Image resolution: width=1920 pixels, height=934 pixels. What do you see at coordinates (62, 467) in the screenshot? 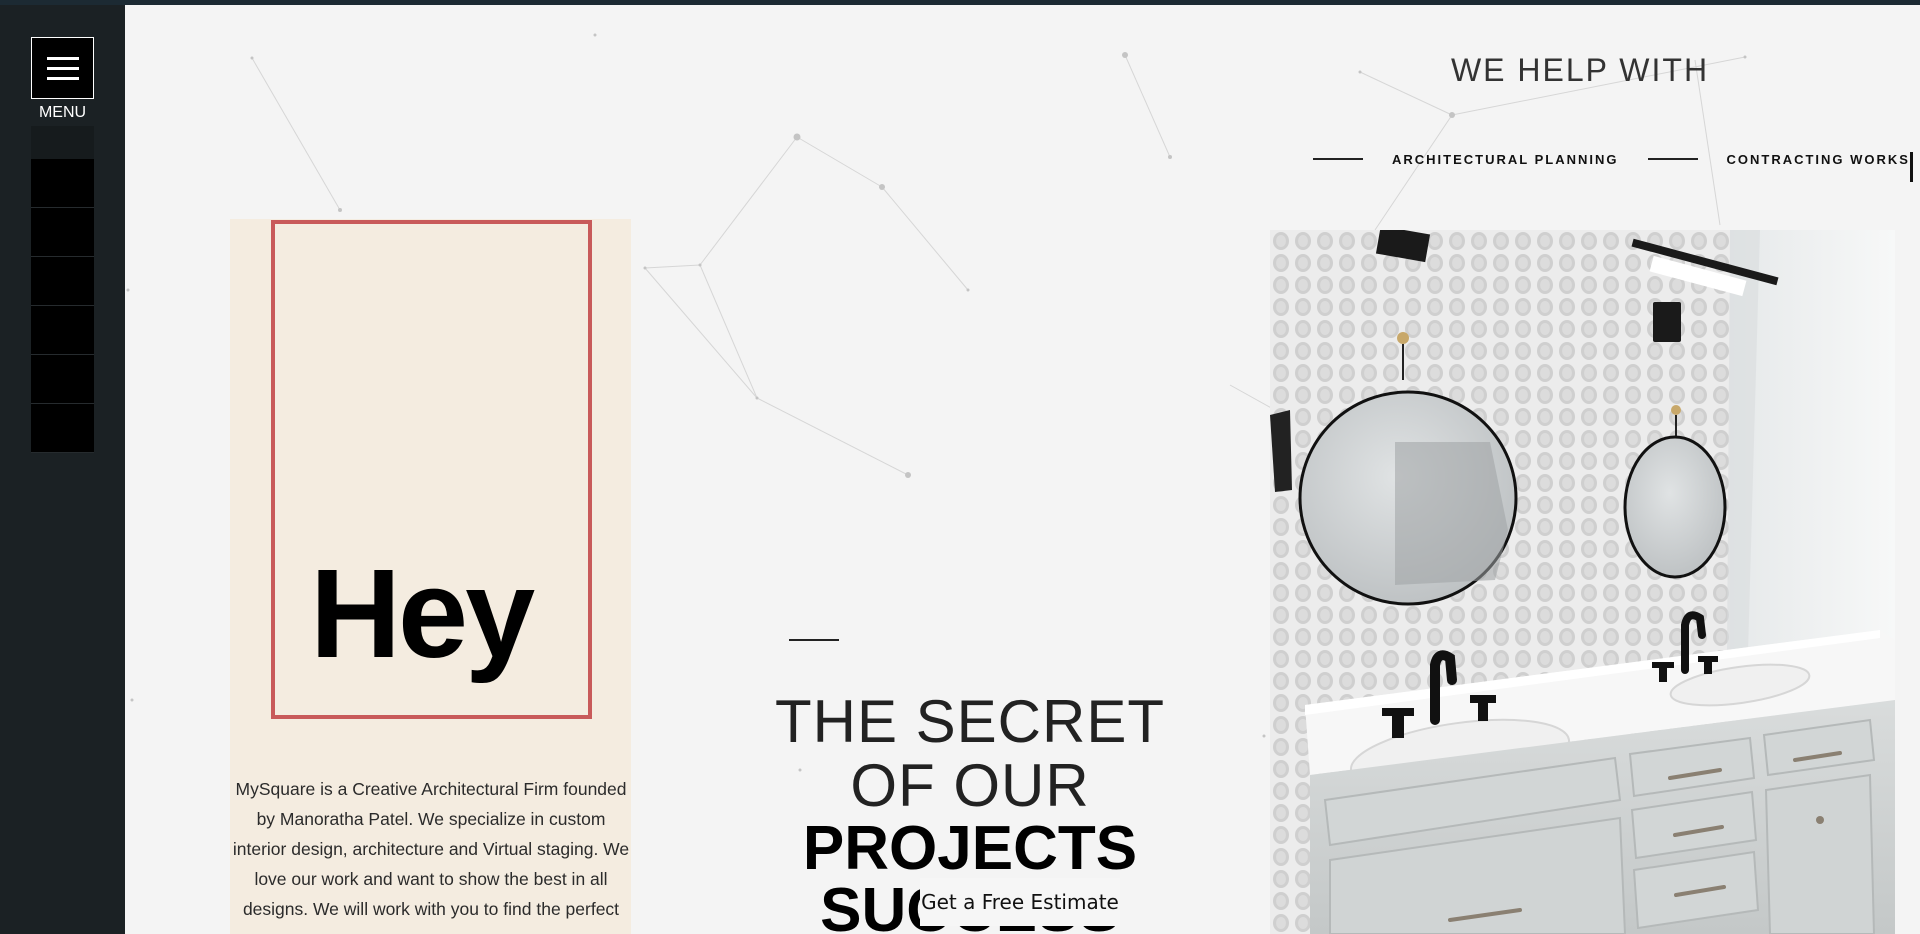
I see `sidebar: MENU` at bounding box center [62, 467].